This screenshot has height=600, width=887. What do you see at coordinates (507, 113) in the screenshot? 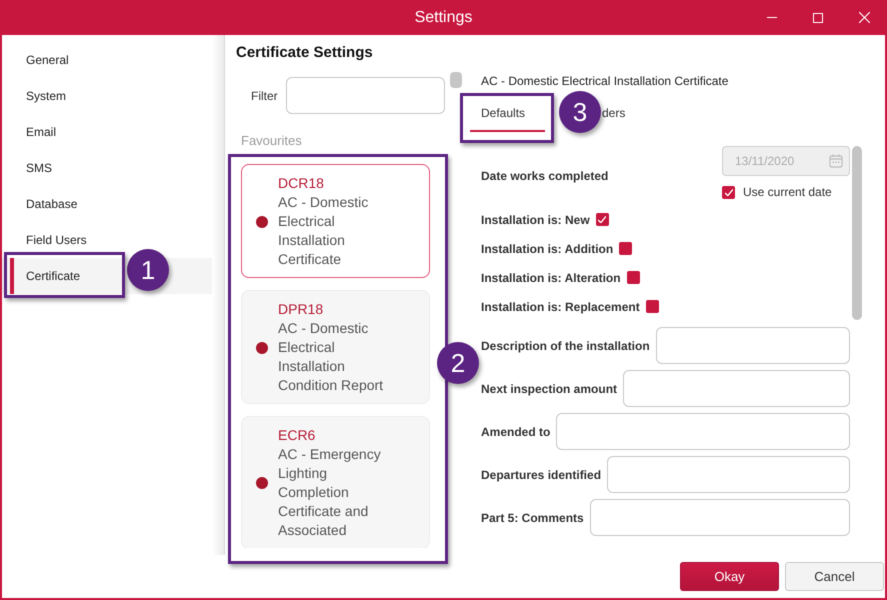
I see `tab: Defaults` at bounding box center [507, 113].